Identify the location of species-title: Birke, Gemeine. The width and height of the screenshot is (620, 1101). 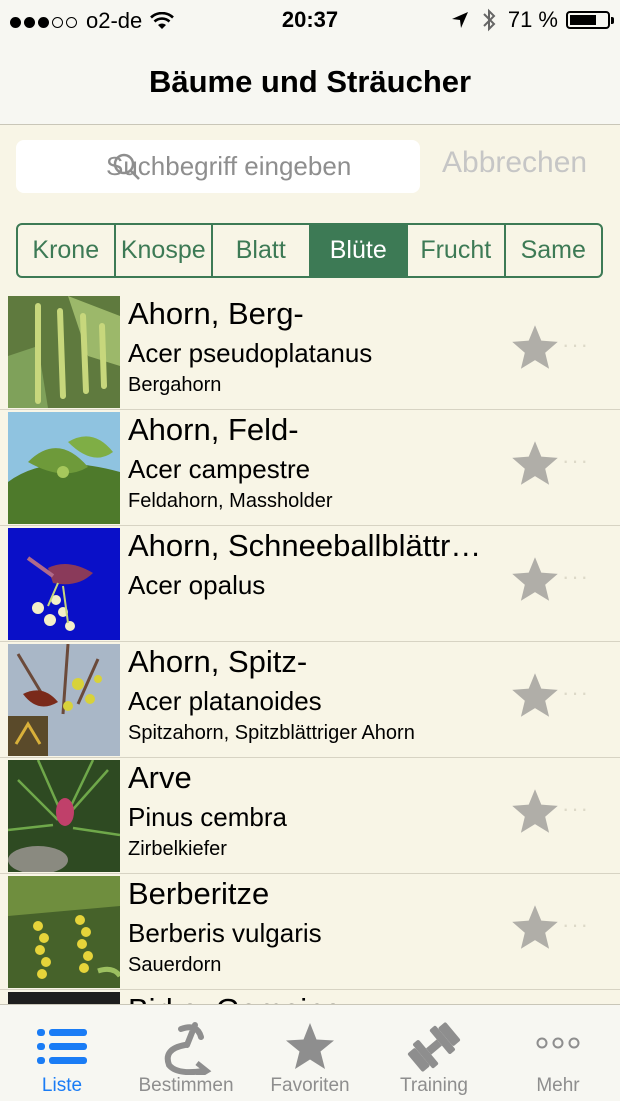
(320, 998).